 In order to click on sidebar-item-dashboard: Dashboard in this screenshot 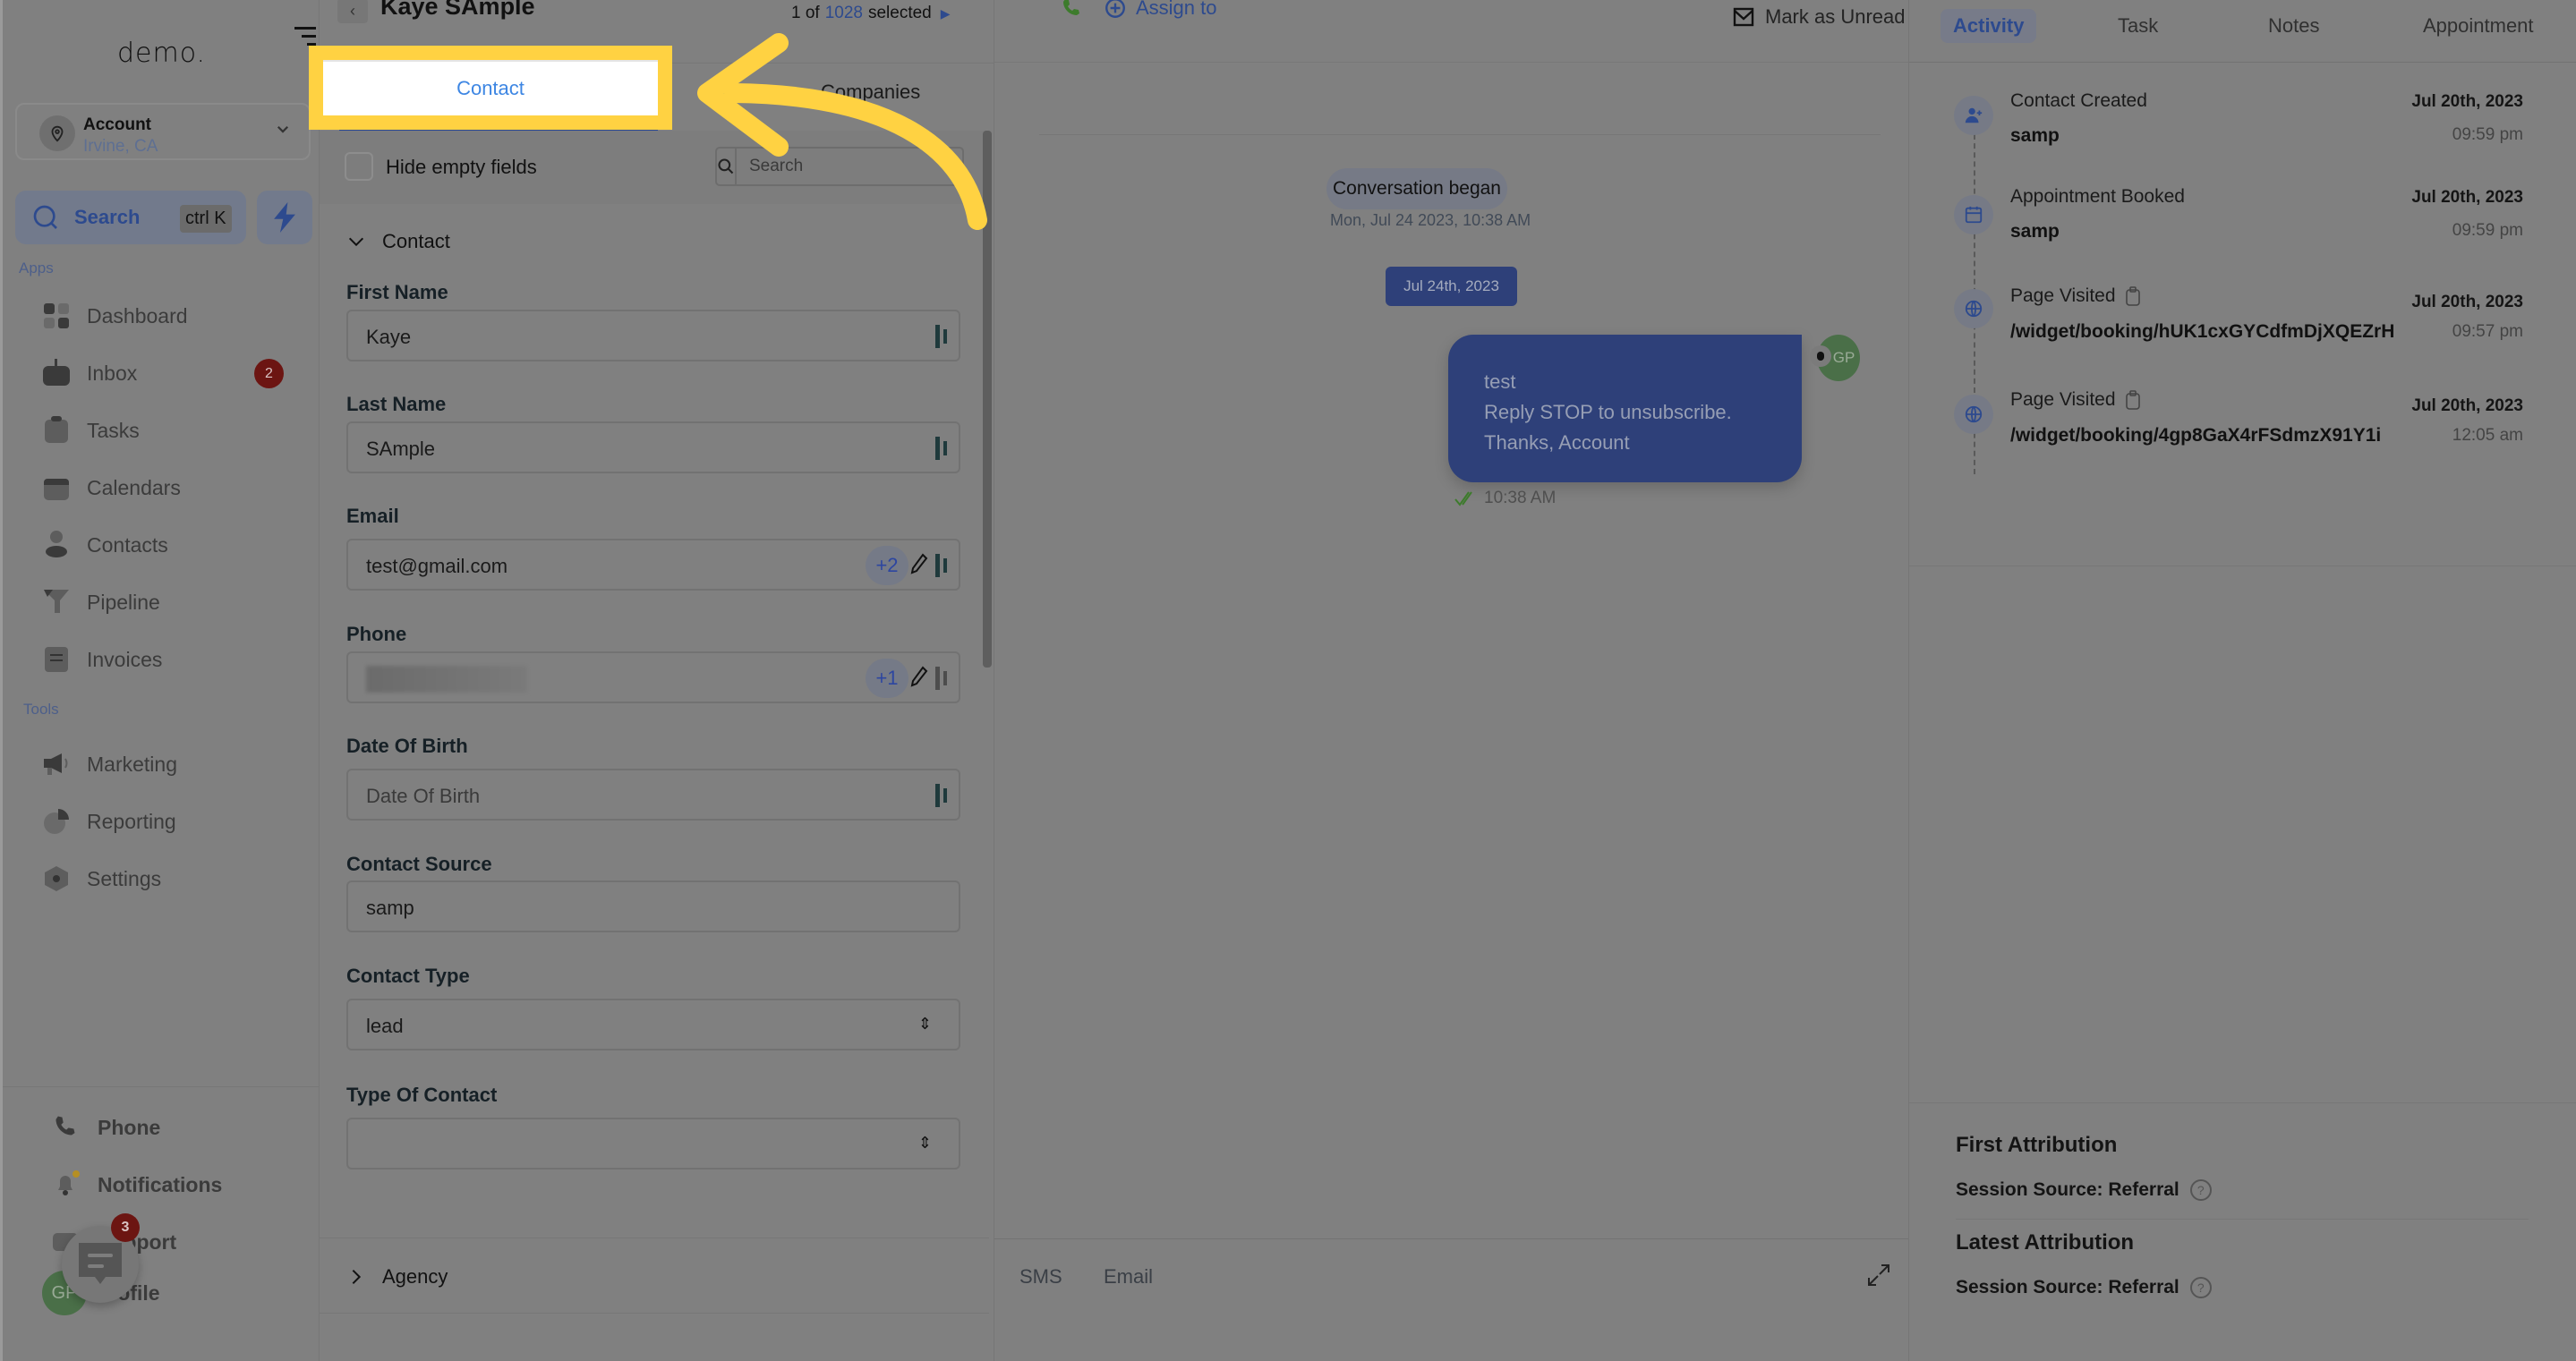, I will do `click(176, 315)`.